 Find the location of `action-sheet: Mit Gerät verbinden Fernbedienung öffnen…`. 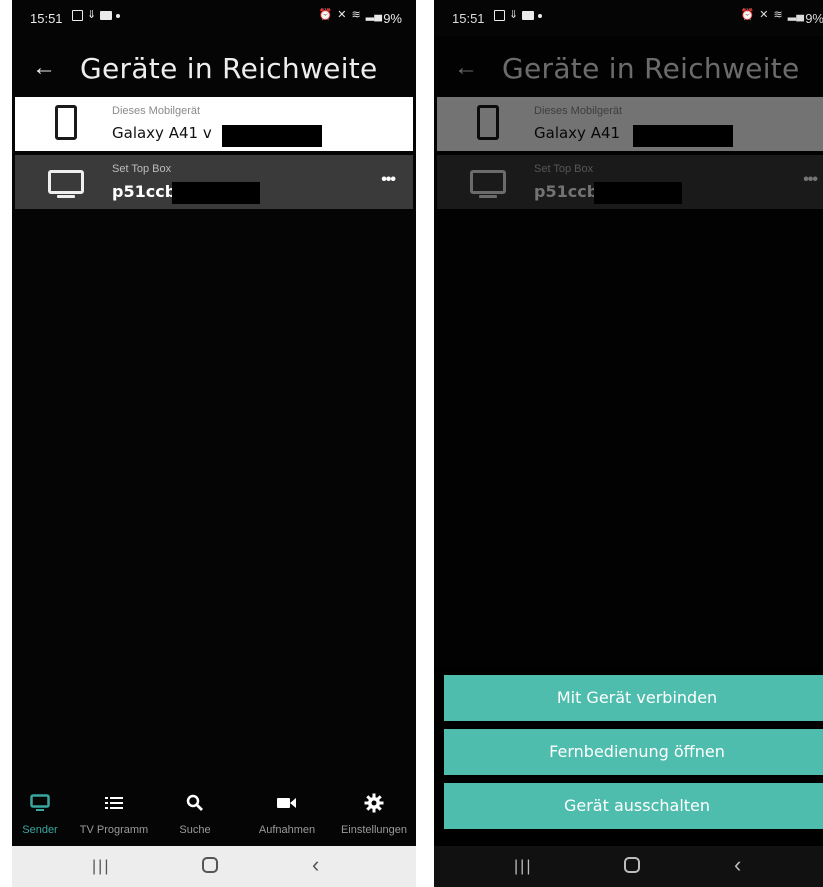

action-sheet: Mit Gerät verbinden Fernbedienung öffnen… is located at coordinates (628, 756).